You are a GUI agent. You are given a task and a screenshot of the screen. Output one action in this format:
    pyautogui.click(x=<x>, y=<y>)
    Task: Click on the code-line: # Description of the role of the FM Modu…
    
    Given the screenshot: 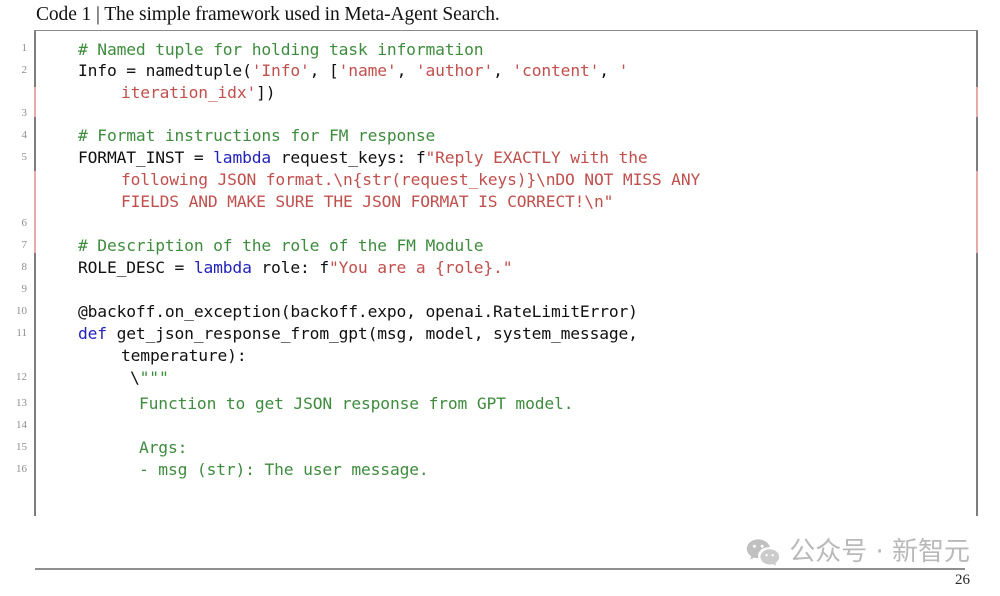 What is the action you would take?
    pyautogui.click(x=281, y=246)
    